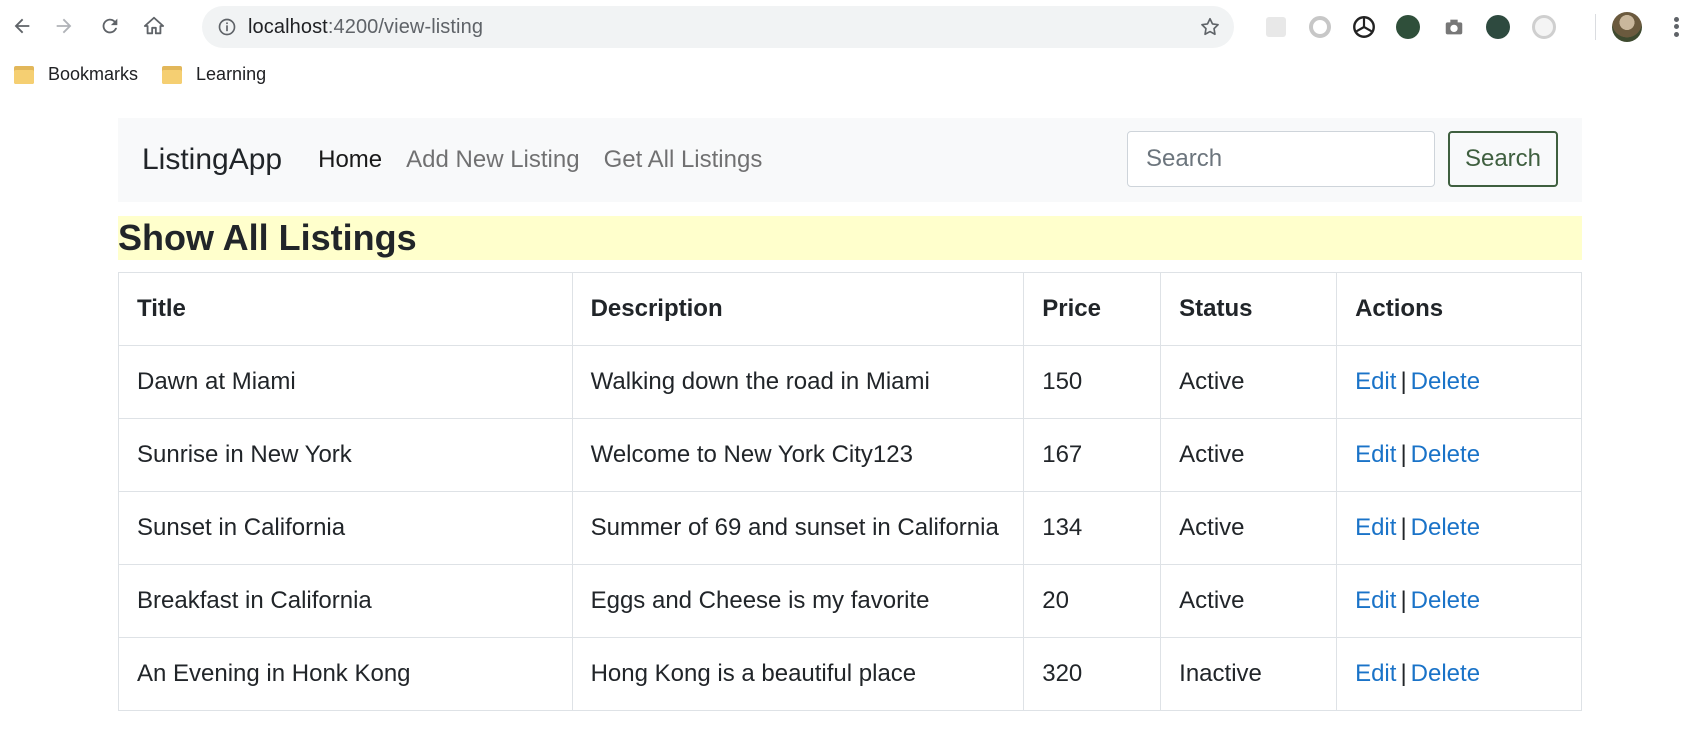 Image resolution: width=1704 pixels, height=740 pixels. Describe the element at coordinates (1281, 159) in the screenshot. I see `search-input` at that location.